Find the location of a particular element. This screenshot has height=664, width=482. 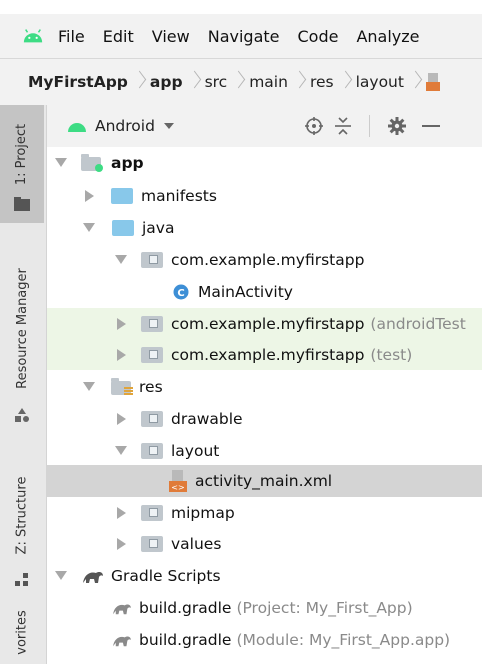

menu-edit: Edit is located at coordinates (118, 36).